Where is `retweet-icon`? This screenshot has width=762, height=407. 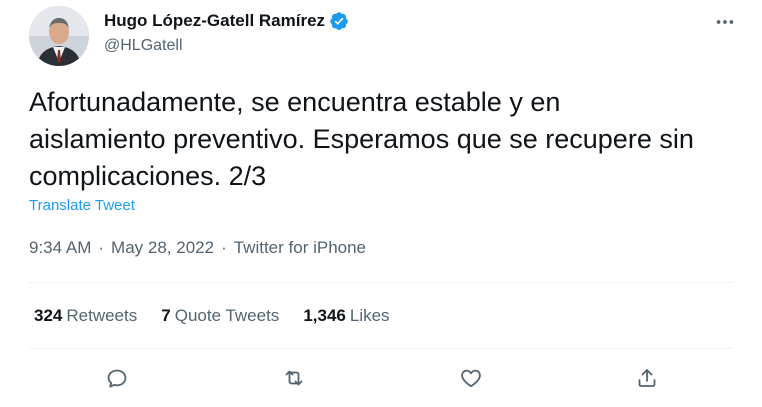
retweet-icon is located at coordinates (294, 378).